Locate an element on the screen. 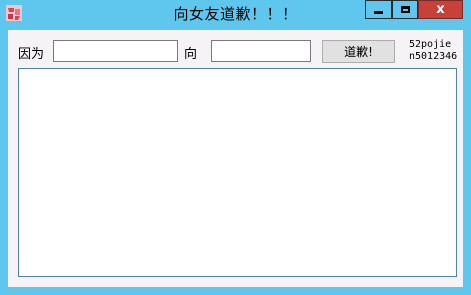 The image size is (471, 295). apologize-button: 道歉! is located at coordinates (358, 51).